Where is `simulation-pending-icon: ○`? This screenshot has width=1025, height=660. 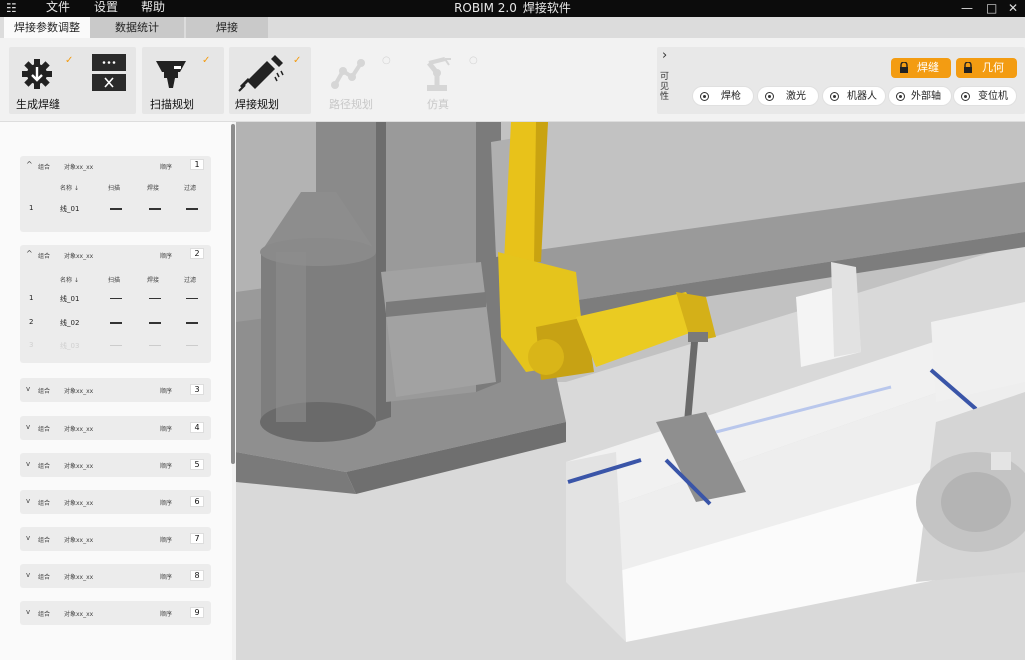
simulation-pending-icon: ○ is located at coordinates (473, 60).